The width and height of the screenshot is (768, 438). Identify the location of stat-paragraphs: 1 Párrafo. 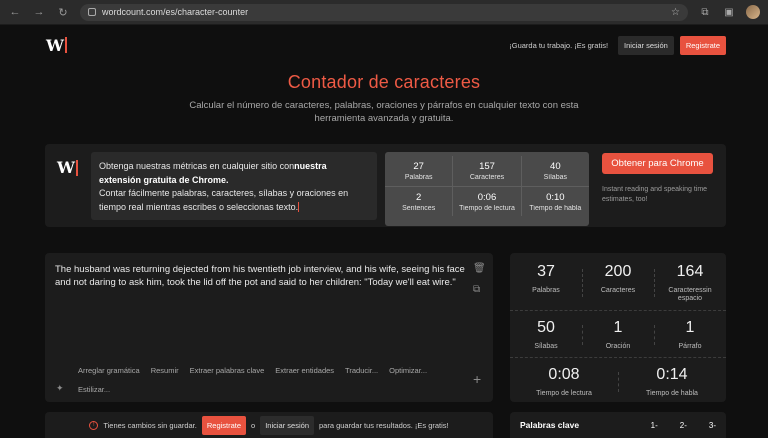
(690, 335).